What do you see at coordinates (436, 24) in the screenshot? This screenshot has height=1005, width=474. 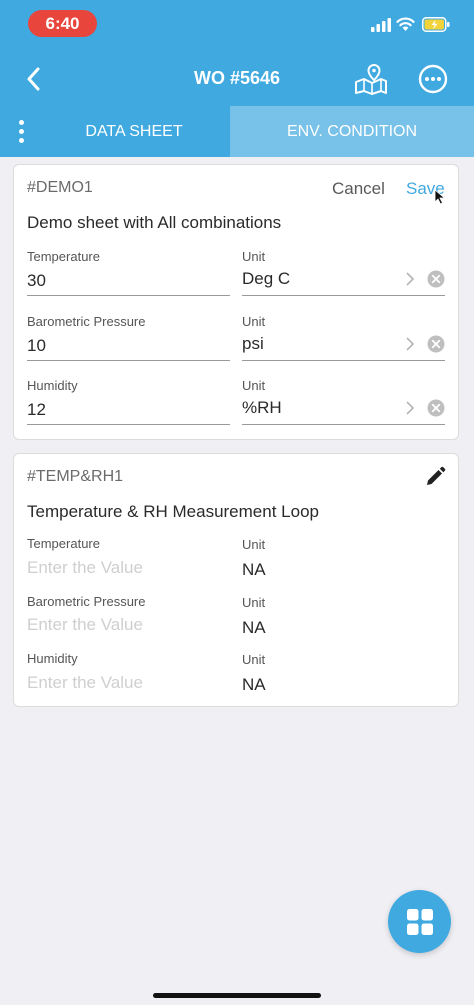 I see `battery-charging-icon` at bounding box center [436, 24].